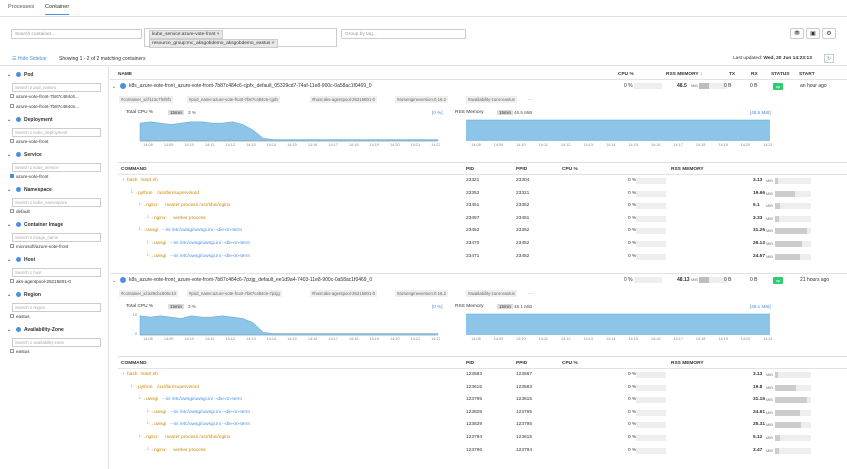  I want to click on sidebar-group-service: ⌄ Service, so click(24, 155).